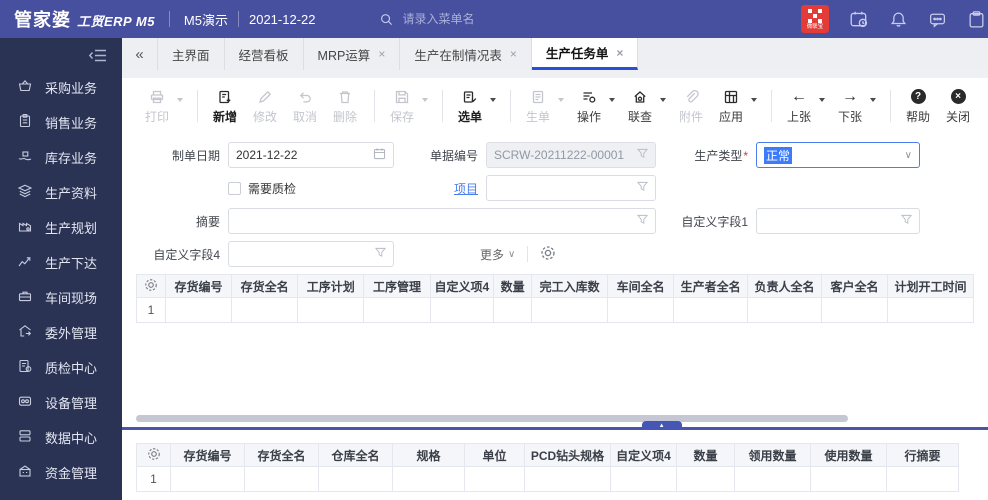 This screenshot has width=988, height=500. What do you see at coordinates (345, 106) in the screenshot?
I see `delete-button: 删除` at bounding box center [345, 106].